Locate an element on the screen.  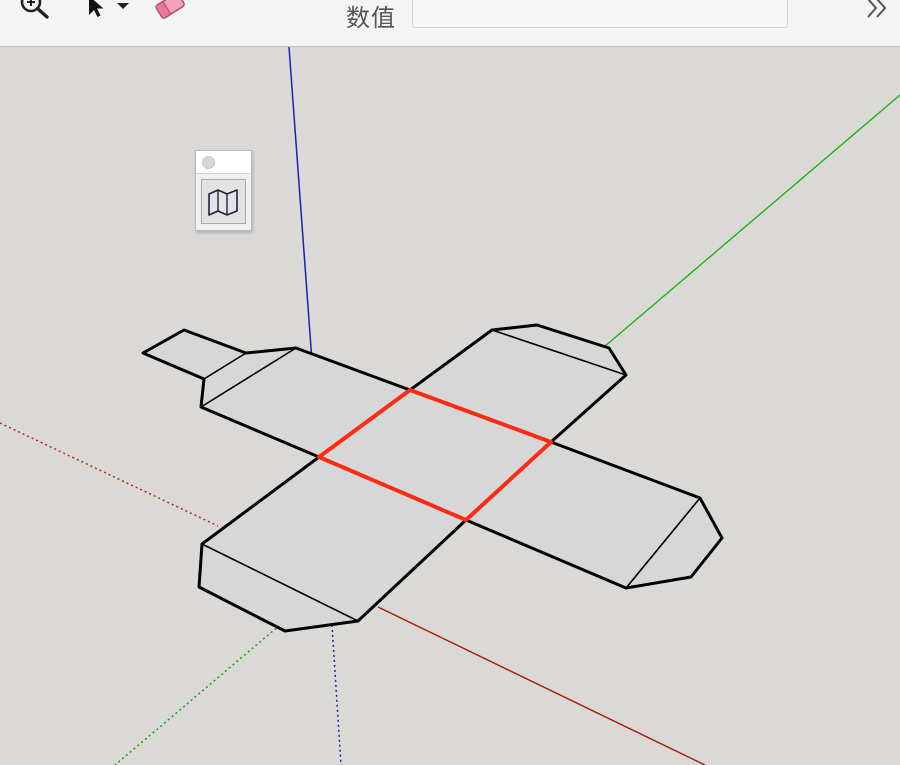
arrow-cursor-icon is located at coordinates (109, 8).